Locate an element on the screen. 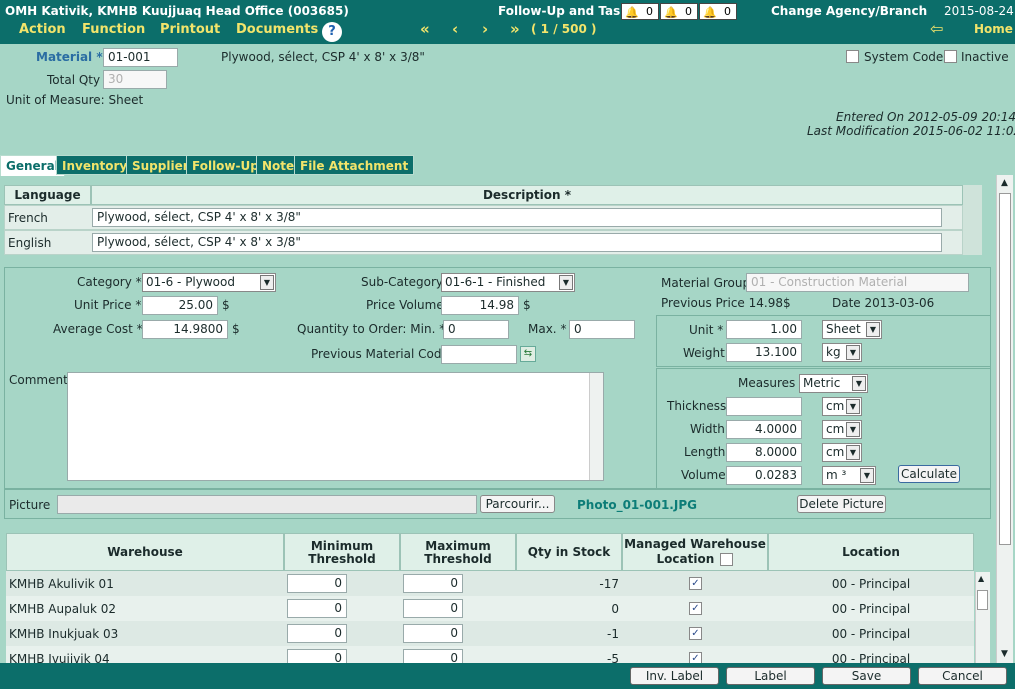  help-icon: ? is located at coordinates (332, 32).